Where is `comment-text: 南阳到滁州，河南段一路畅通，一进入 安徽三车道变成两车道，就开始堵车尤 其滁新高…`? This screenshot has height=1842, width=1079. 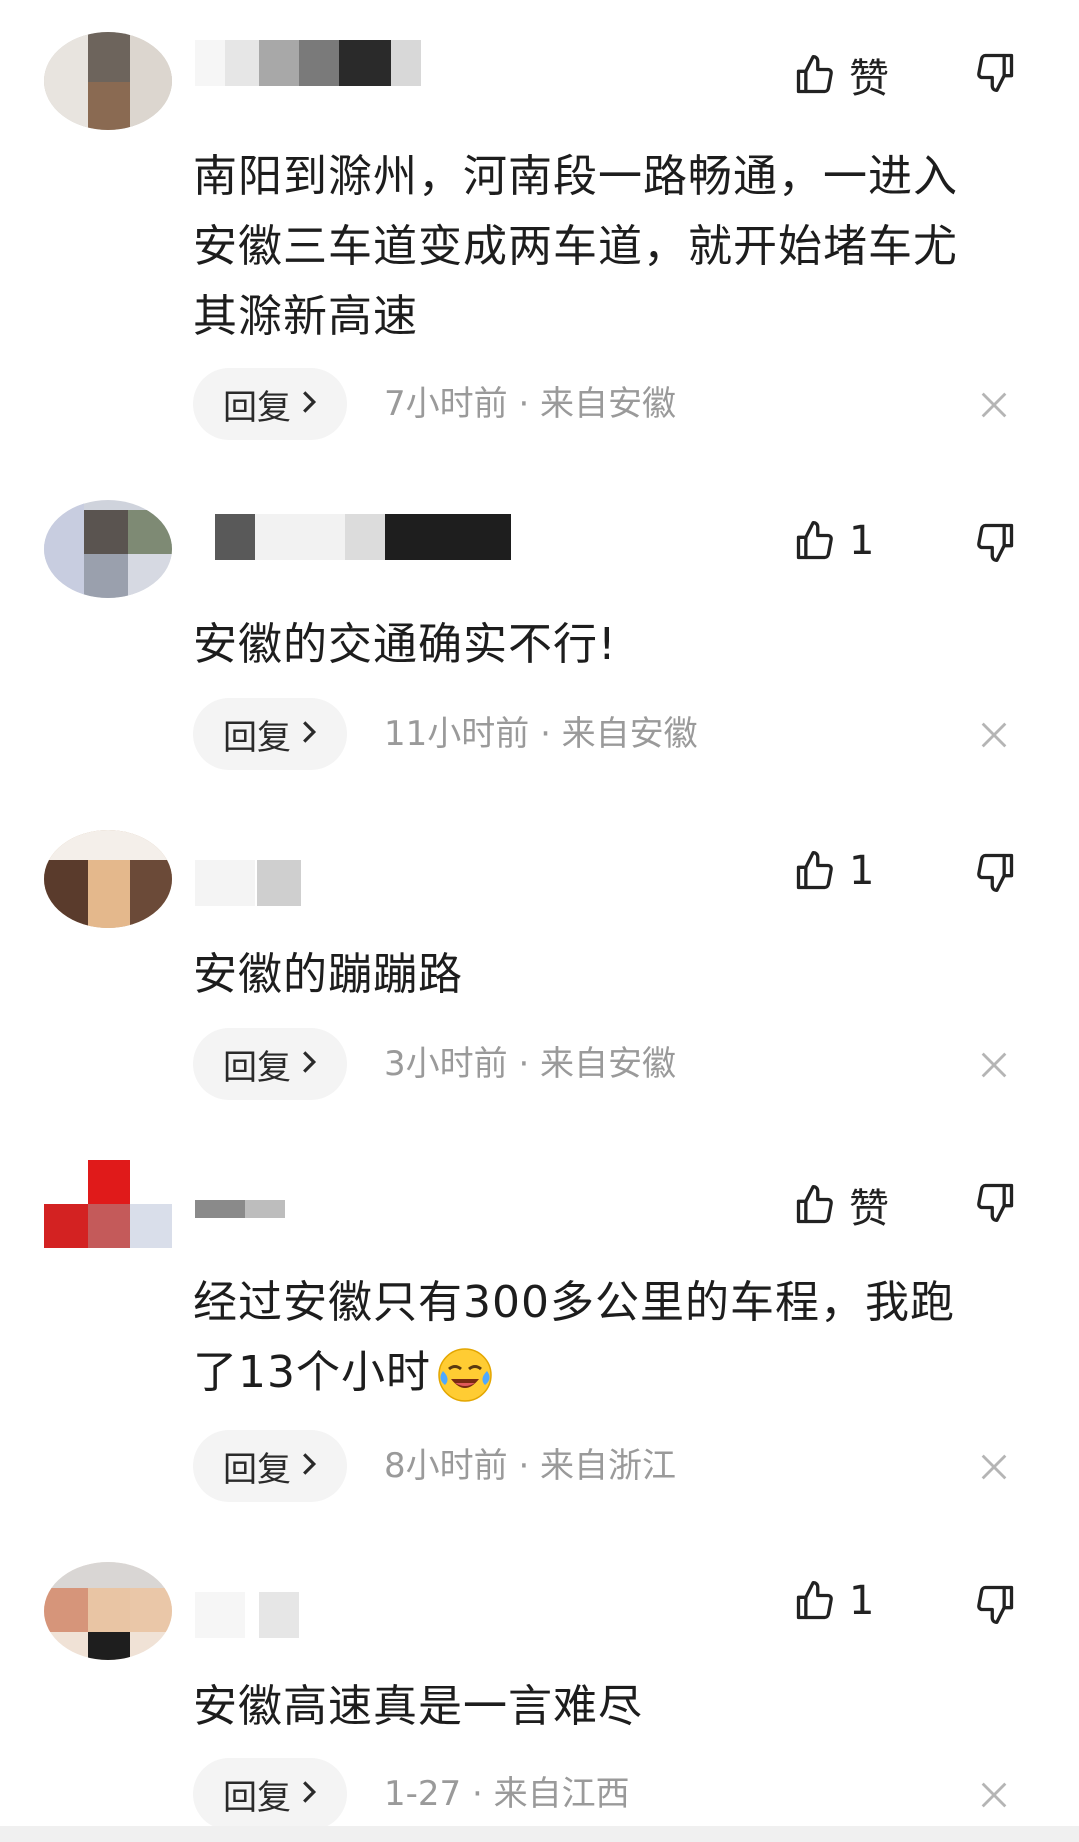
comment-text: 南阳到滁州，河南段一路畅通，一进入 安徽三车道变成两车道，就开始堵车尤 其滁新高… is located at coordinates (608, 247).